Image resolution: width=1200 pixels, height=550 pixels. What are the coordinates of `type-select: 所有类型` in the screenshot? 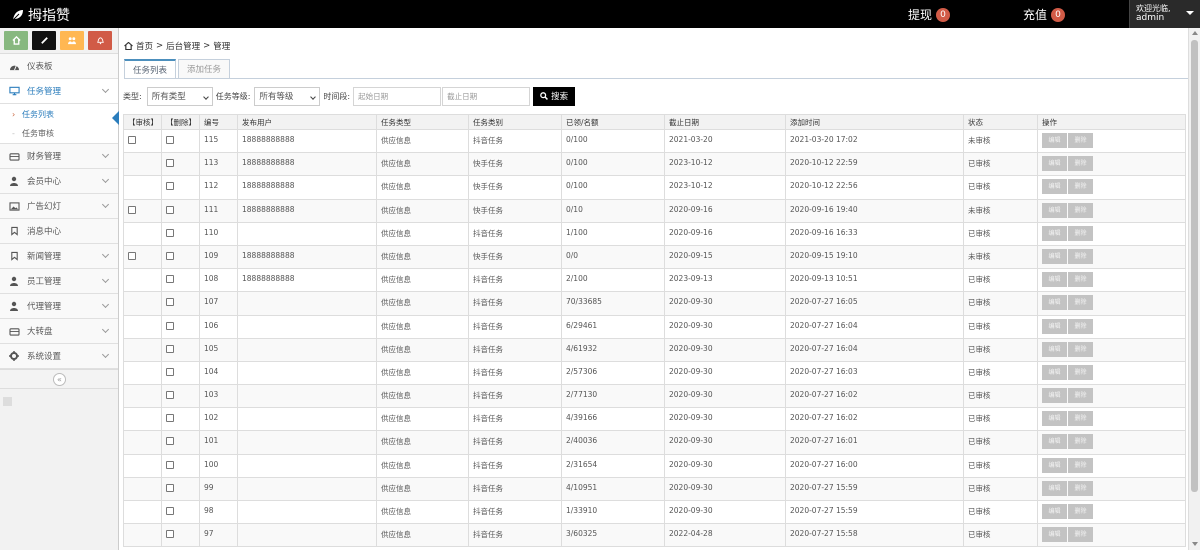 It's located at (179, 96).